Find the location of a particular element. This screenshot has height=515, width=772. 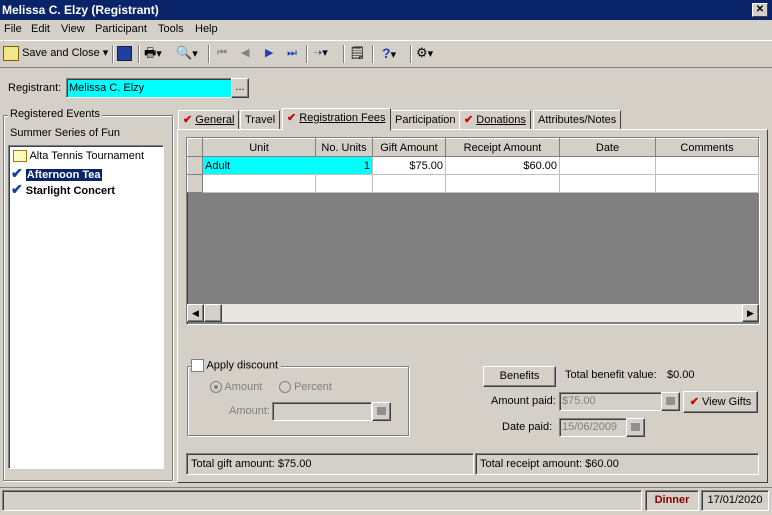

tab-travel: Travel is located at coordinates (260, 120).